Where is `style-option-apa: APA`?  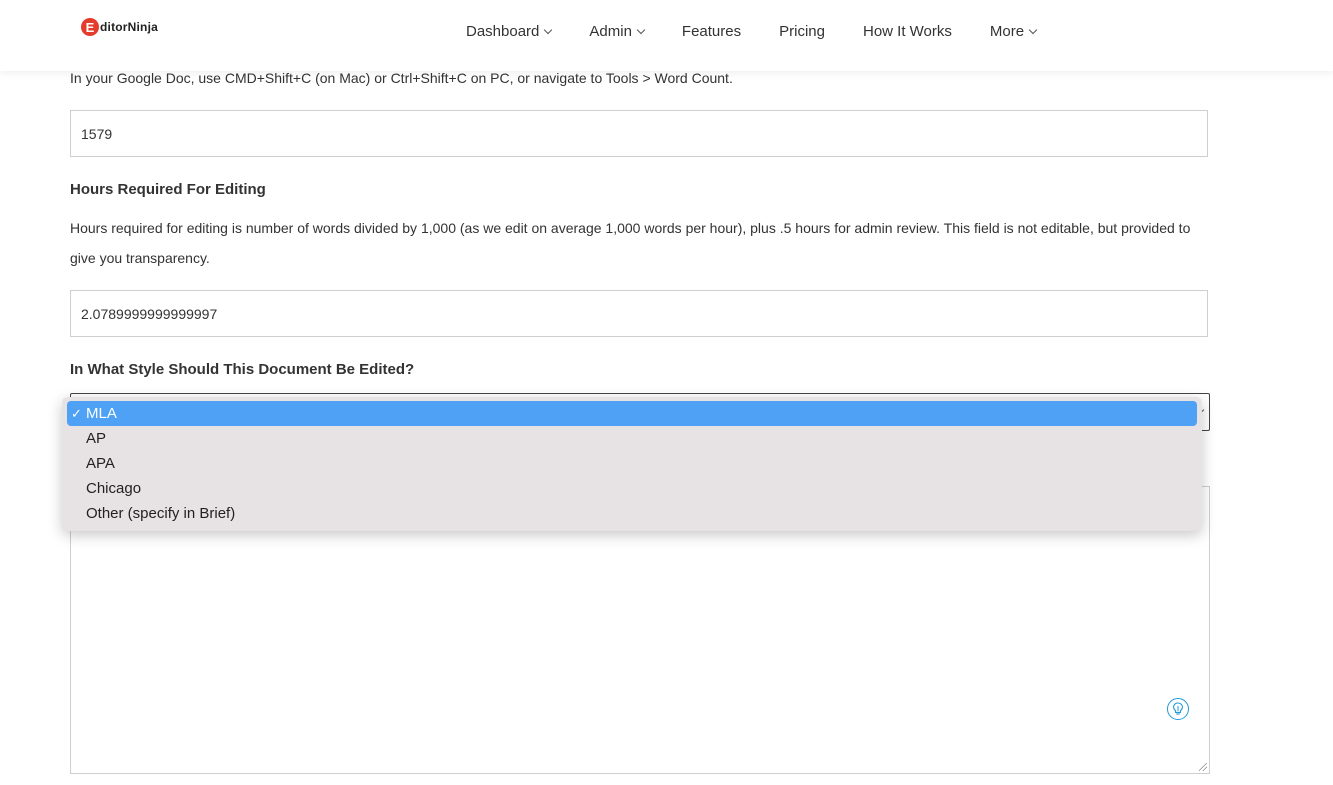 style-option-apa: APA is located at coordinates (632, 463).